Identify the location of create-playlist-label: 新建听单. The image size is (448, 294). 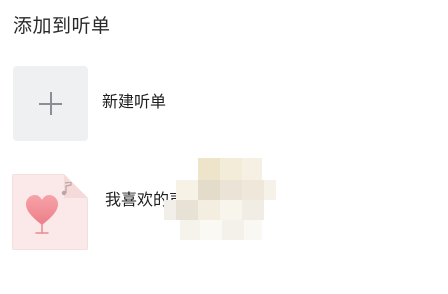
(134, 101).